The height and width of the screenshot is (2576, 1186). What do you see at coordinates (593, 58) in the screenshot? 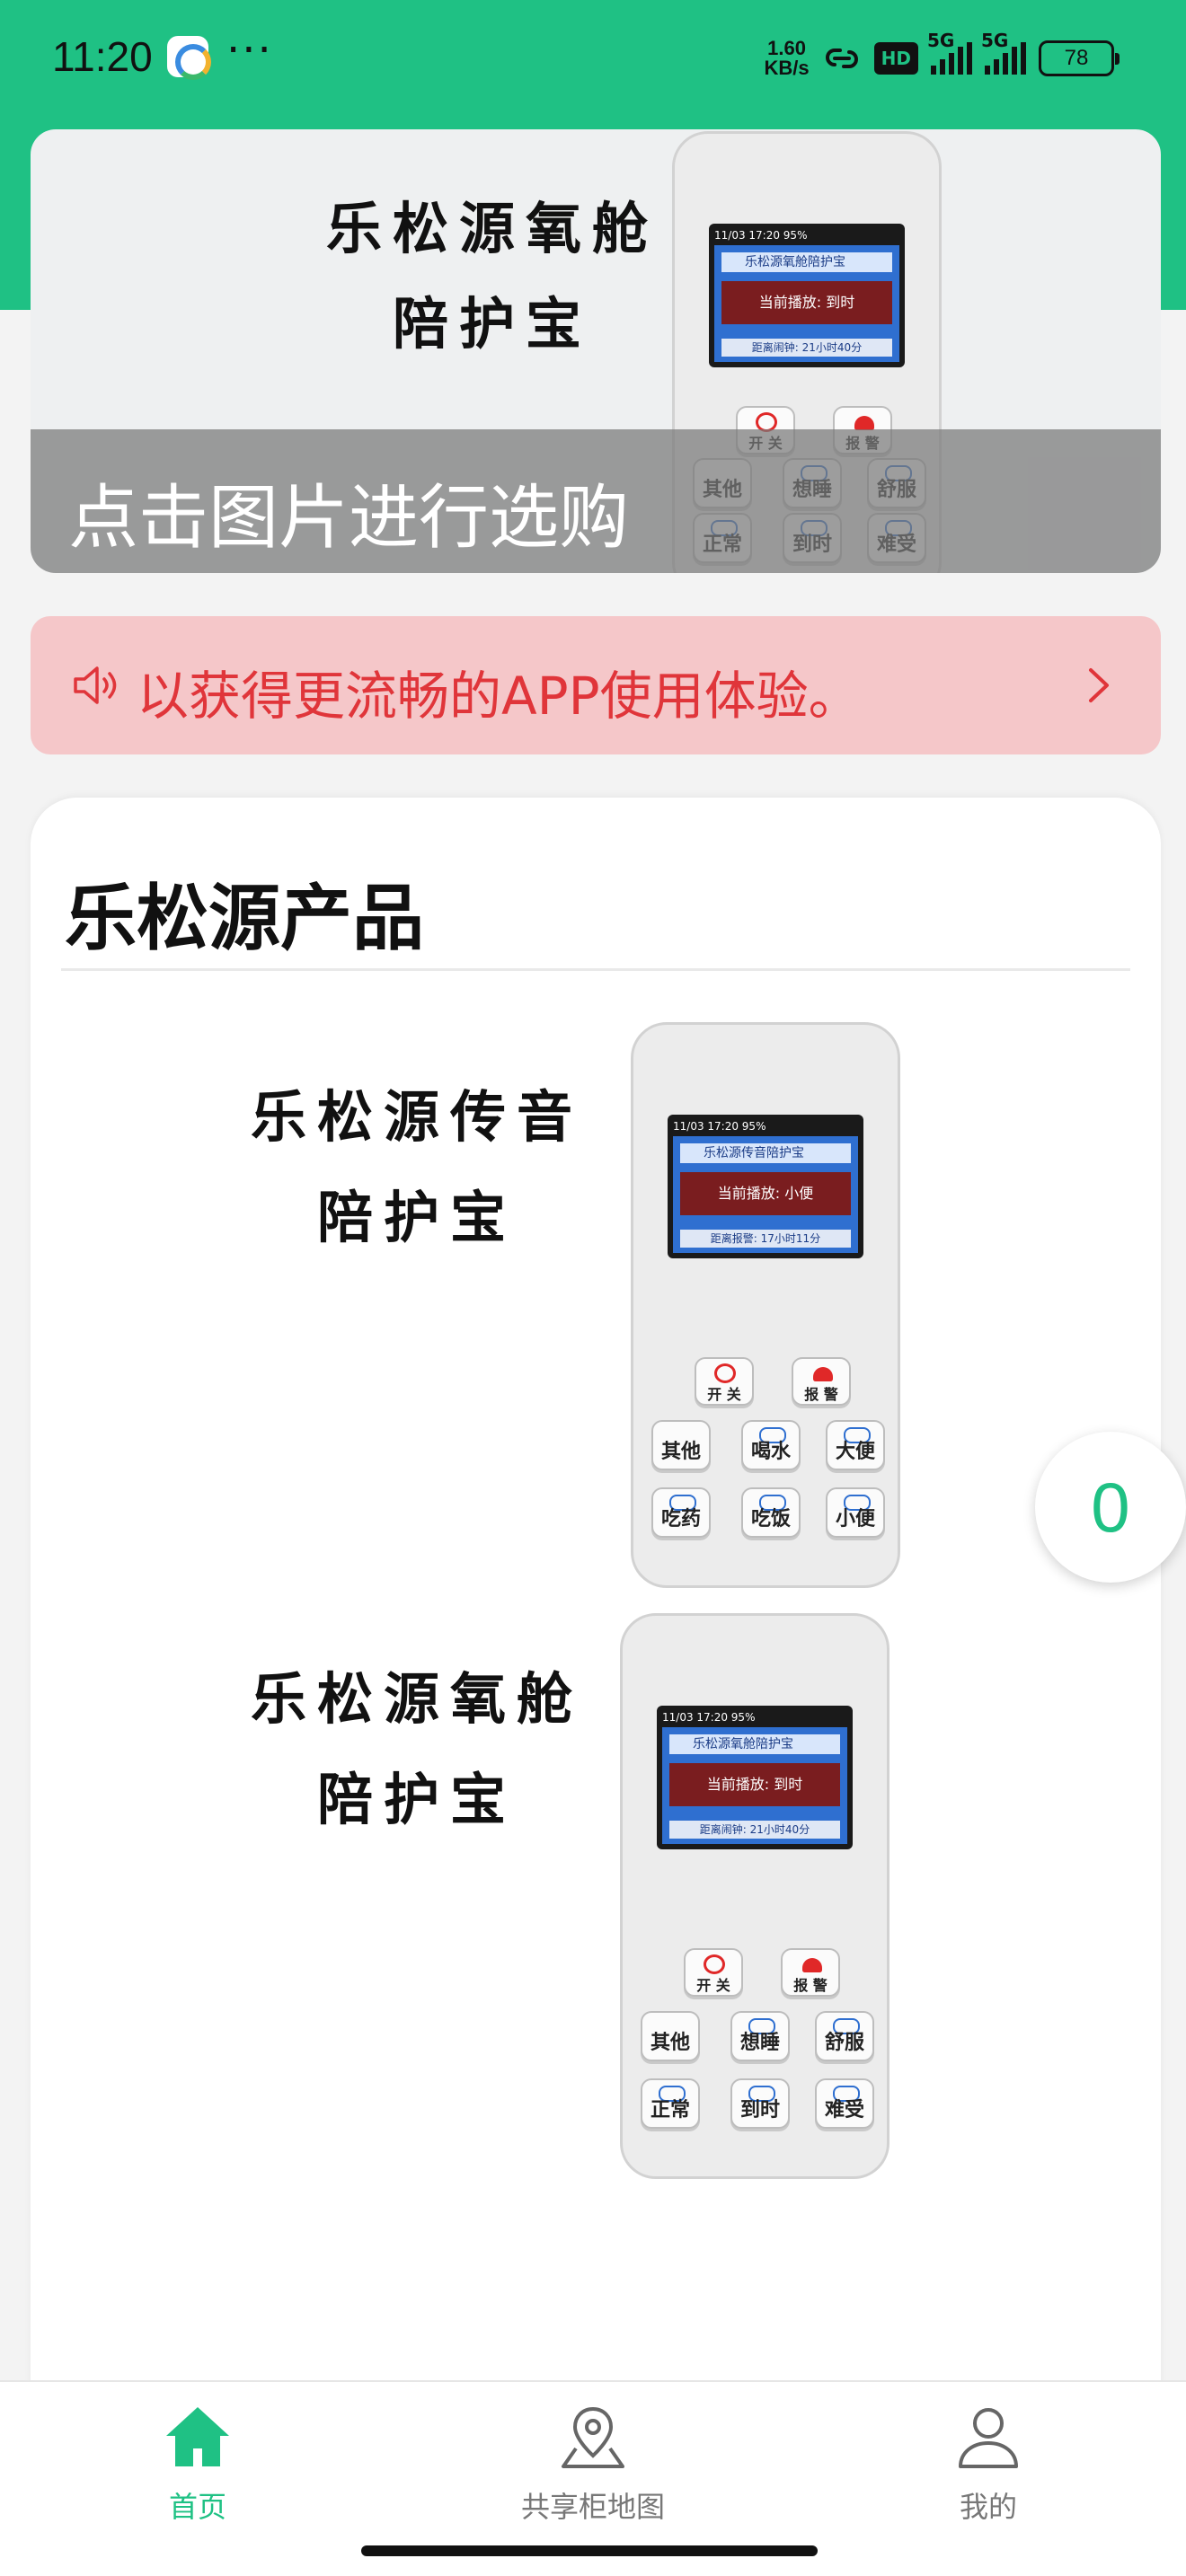
I see `status-bar: 11:20 ··· 1.60 KB/s HD 5G 5G 78` at bounding box center [593, 58].